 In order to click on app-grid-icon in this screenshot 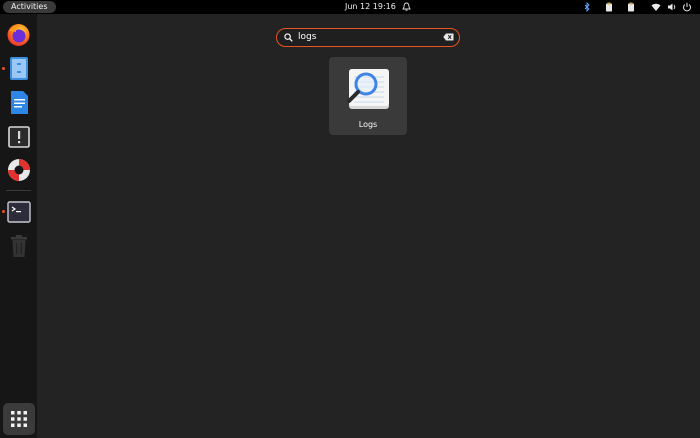, I will do `click(19, 419)`.